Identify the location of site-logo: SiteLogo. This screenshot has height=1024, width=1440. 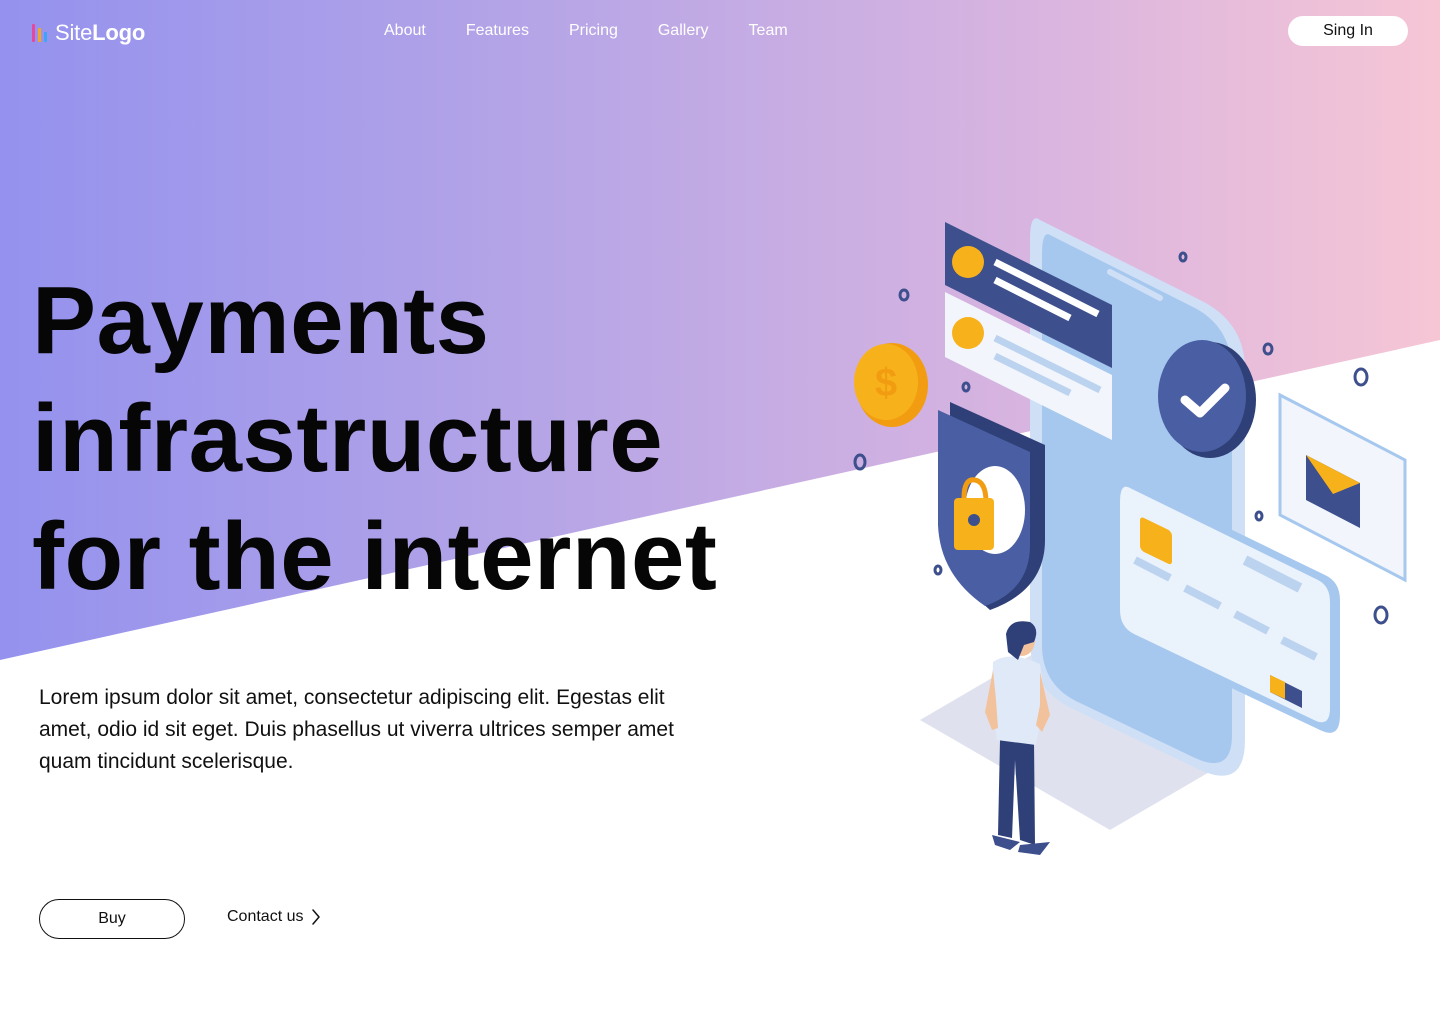
(88, 33).